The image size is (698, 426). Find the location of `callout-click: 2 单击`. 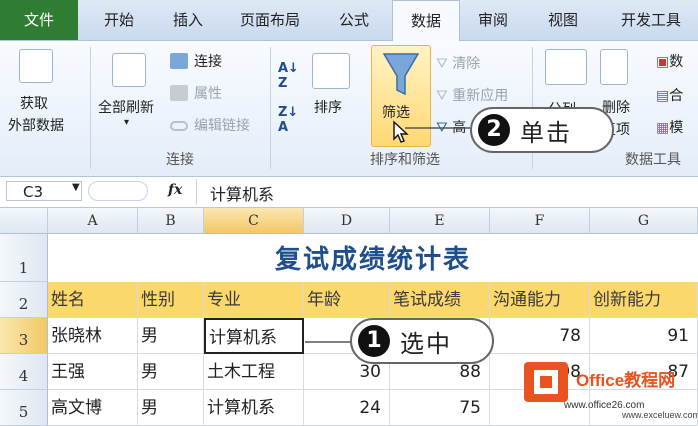

callout-click: 2 单击 is located at coordinates (542, 130).